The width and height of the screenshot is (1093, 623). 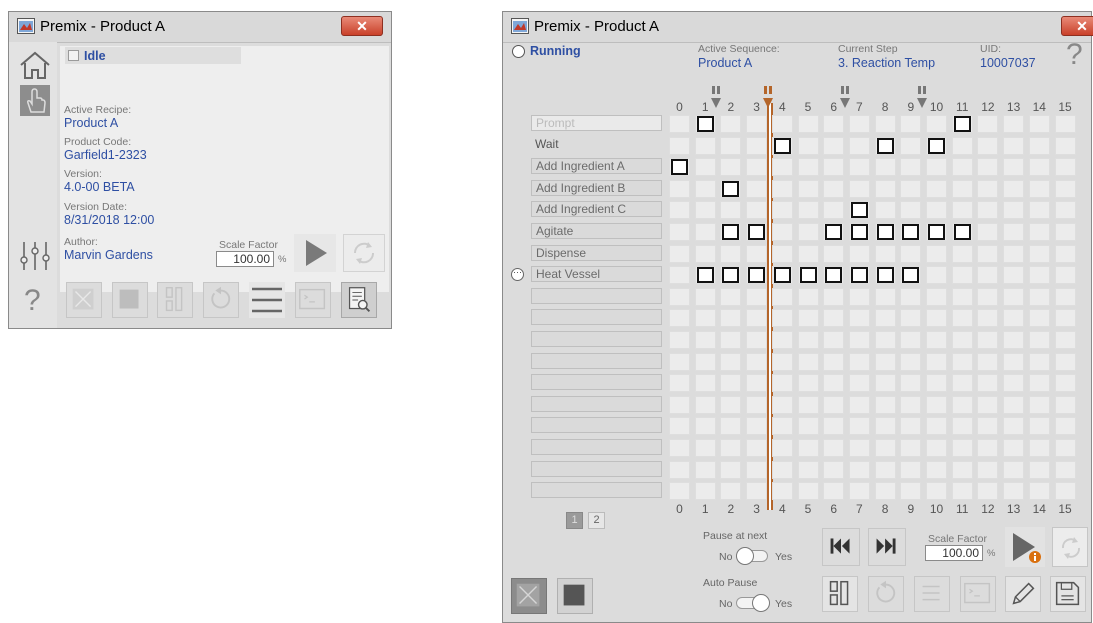 What do you see at coordinates (529, 596) in the screenshot?
I see `abort-button` at bounding box center [529, 596].